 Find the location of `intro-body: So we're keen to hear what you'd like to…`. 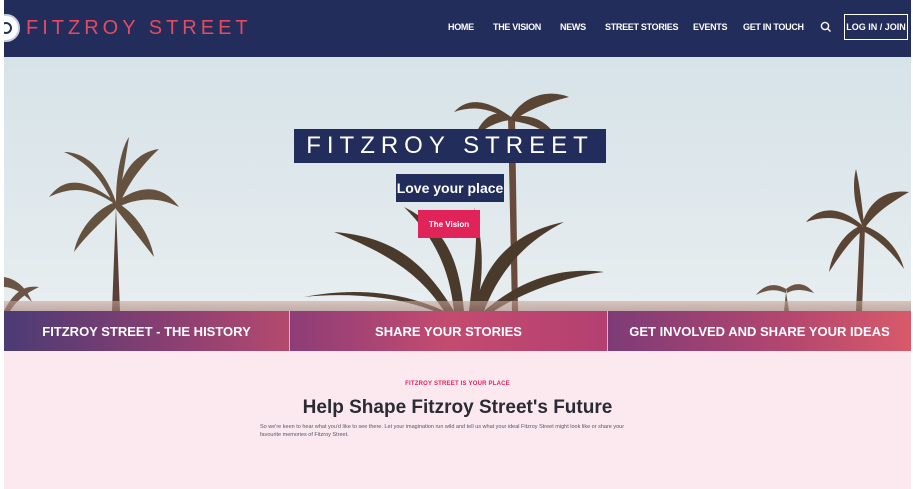

intro-body: So we're keen to hear what you'd like to… is located at coordinates (442, 431).